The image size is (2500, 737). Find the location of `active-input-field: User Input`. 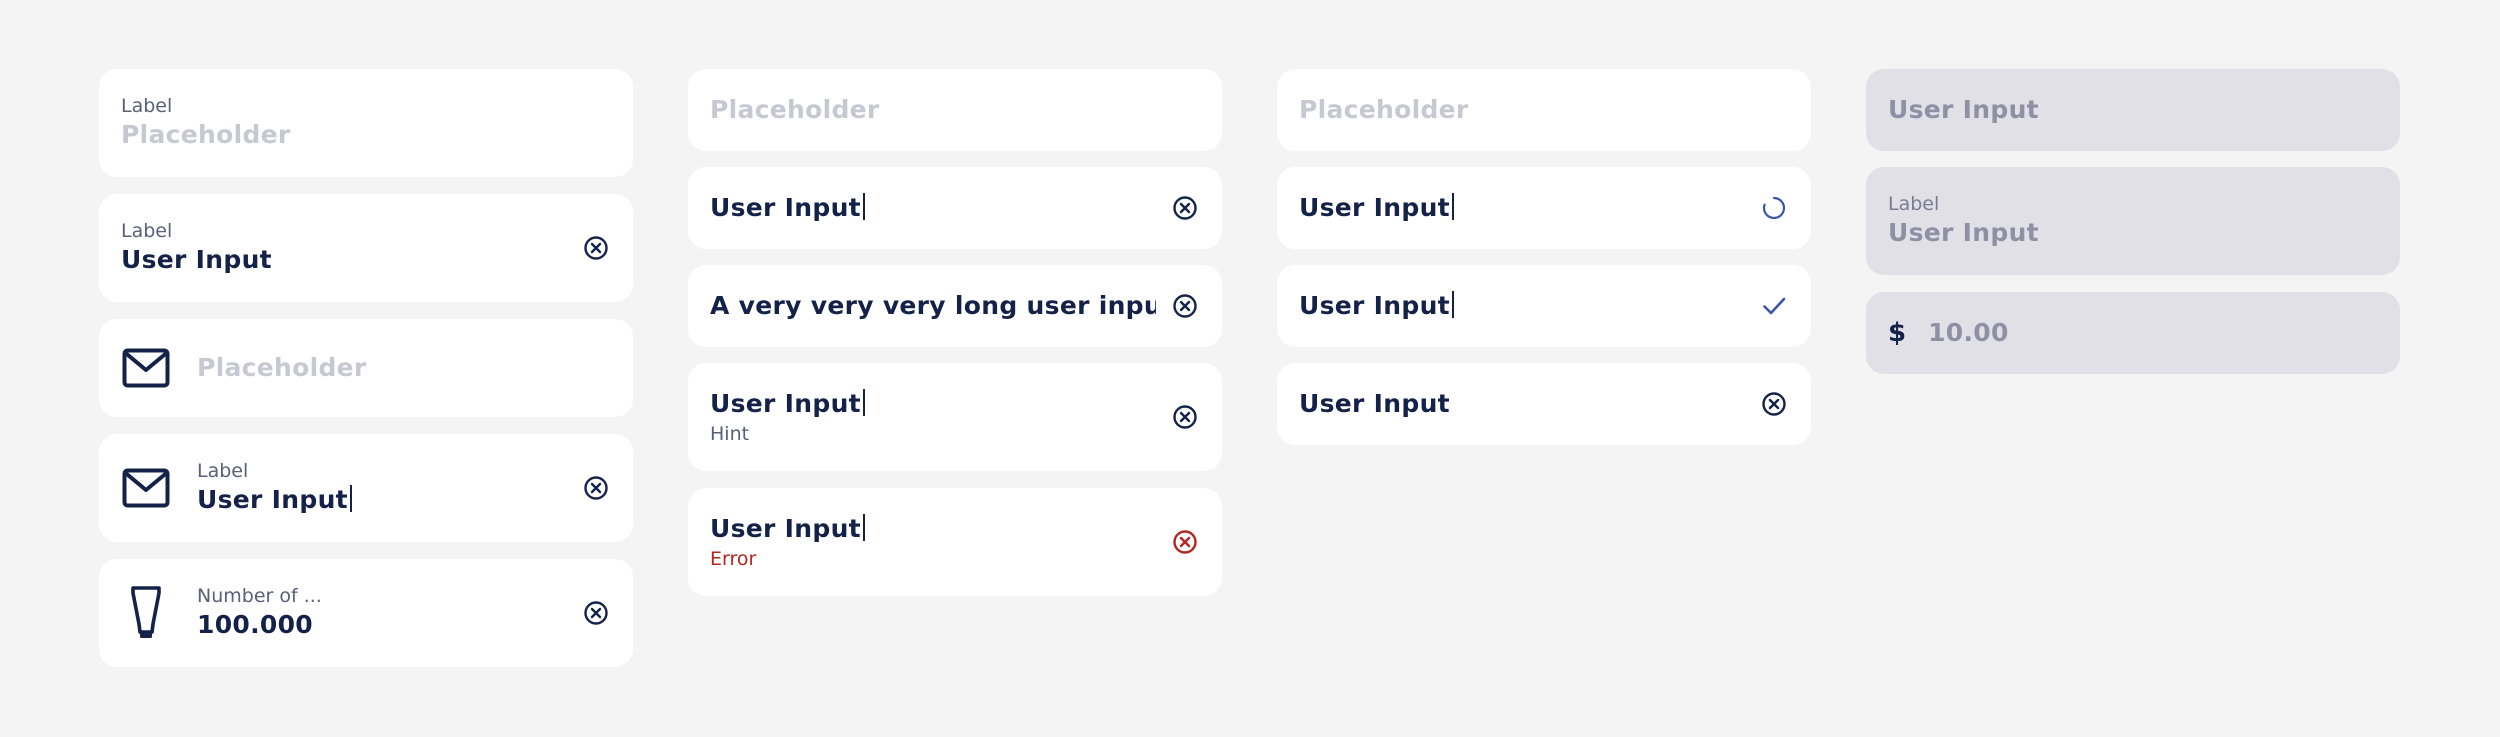

active-input-field: User Input is located at coordinates (955, 208).